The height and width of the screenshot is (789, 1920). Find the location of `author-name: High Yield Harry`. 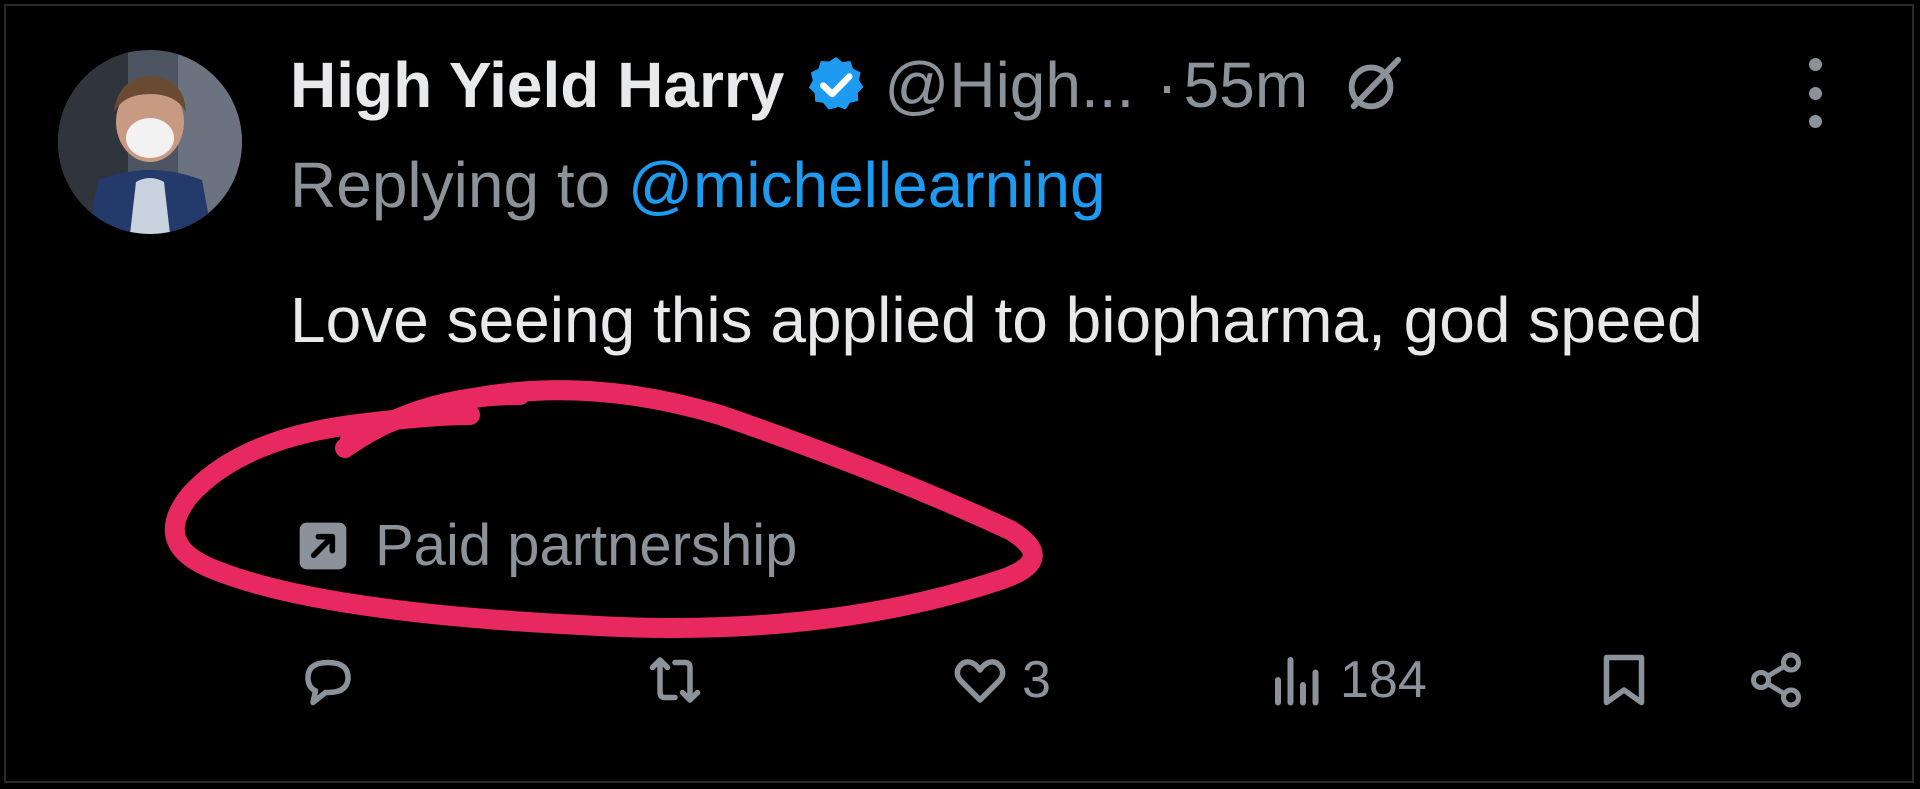

author-name: High Yield Harry is located at coordinates (537, 85).